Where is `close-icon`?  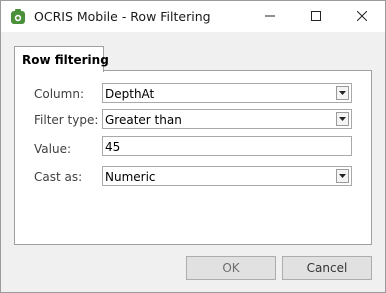
close-icon is located at coordinates (362, 17).